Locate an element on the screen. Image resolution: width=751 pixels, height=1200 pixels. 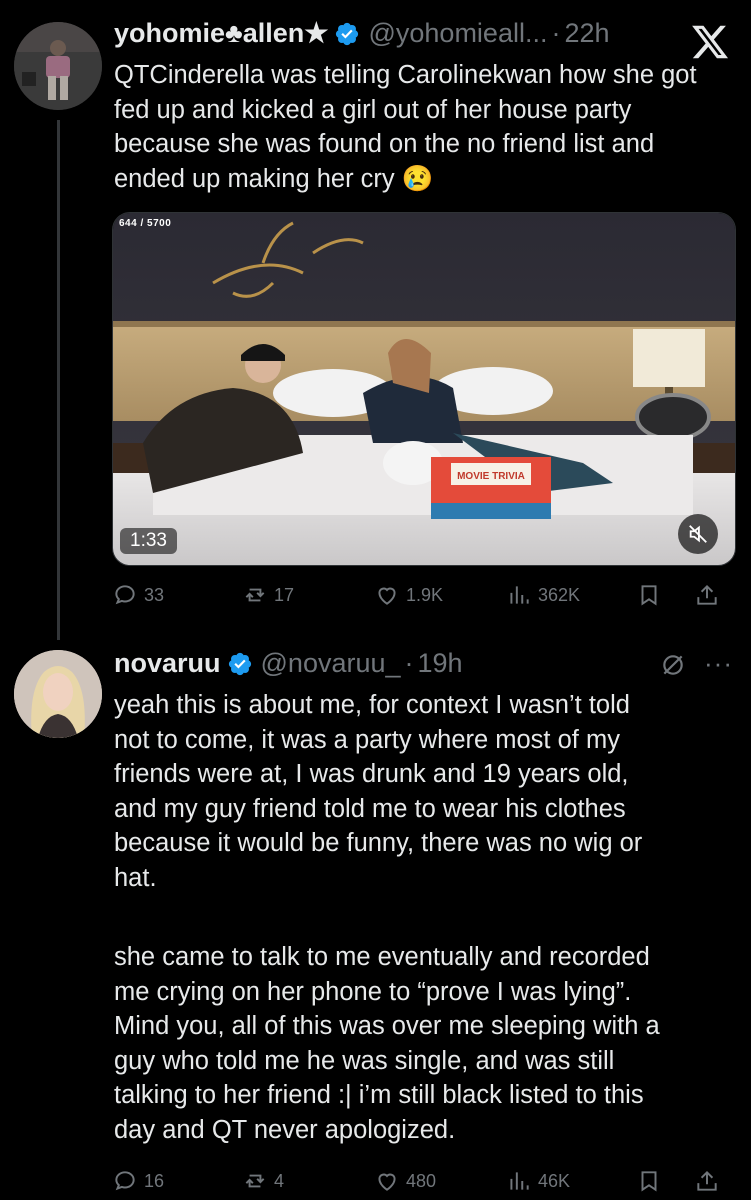
tweet1-actions: 33 17 1.9K 362K is located at coordinates (424, 595).